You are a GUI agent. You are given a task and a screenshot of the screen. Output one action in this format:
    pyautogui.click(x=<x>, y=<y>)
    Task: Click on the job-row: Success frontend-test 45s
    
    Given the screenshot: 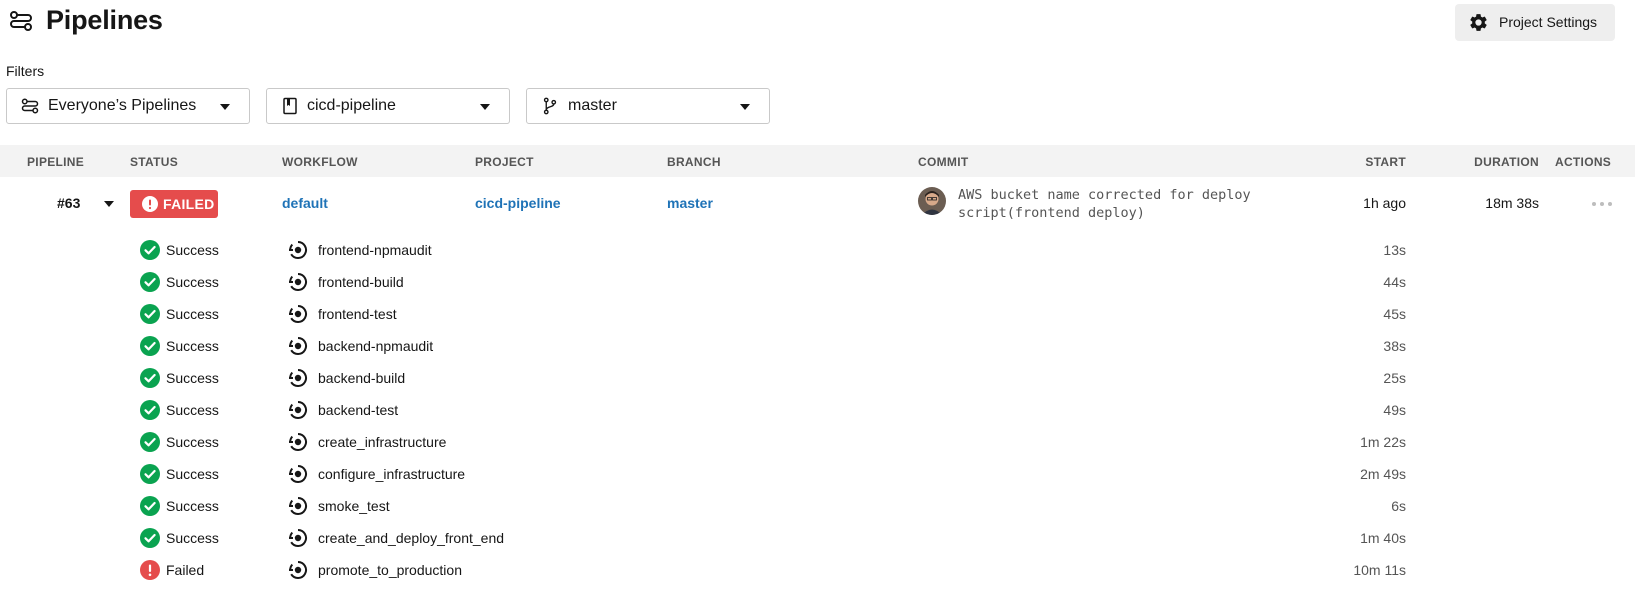 What is the action you would take?
    pyautogui.click(x=817, y=314)
    